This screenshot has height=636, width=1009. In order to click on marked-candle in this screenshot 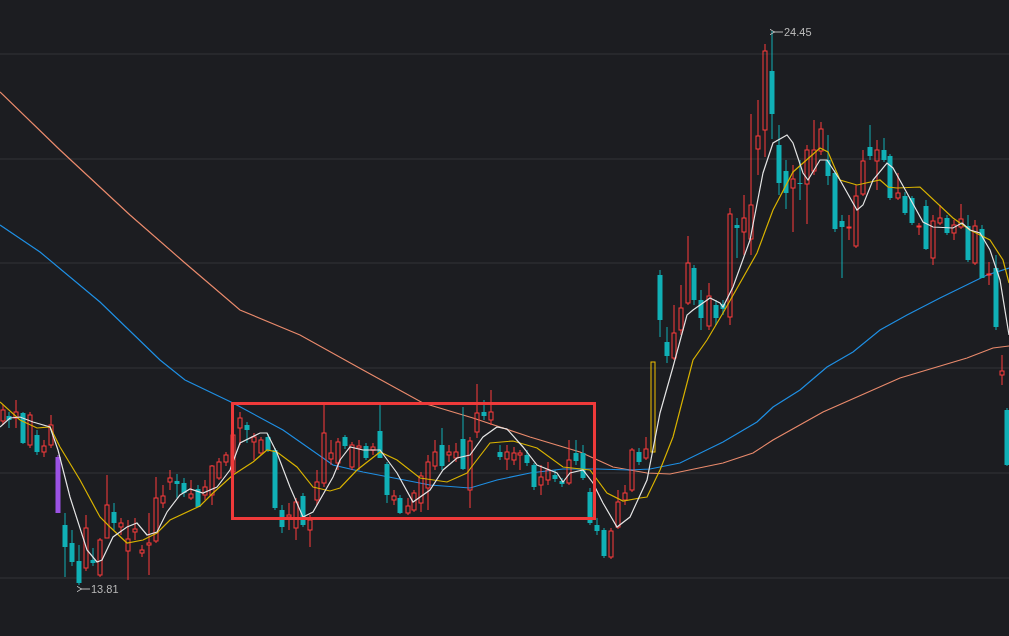, I will do `click(58, 484)`.